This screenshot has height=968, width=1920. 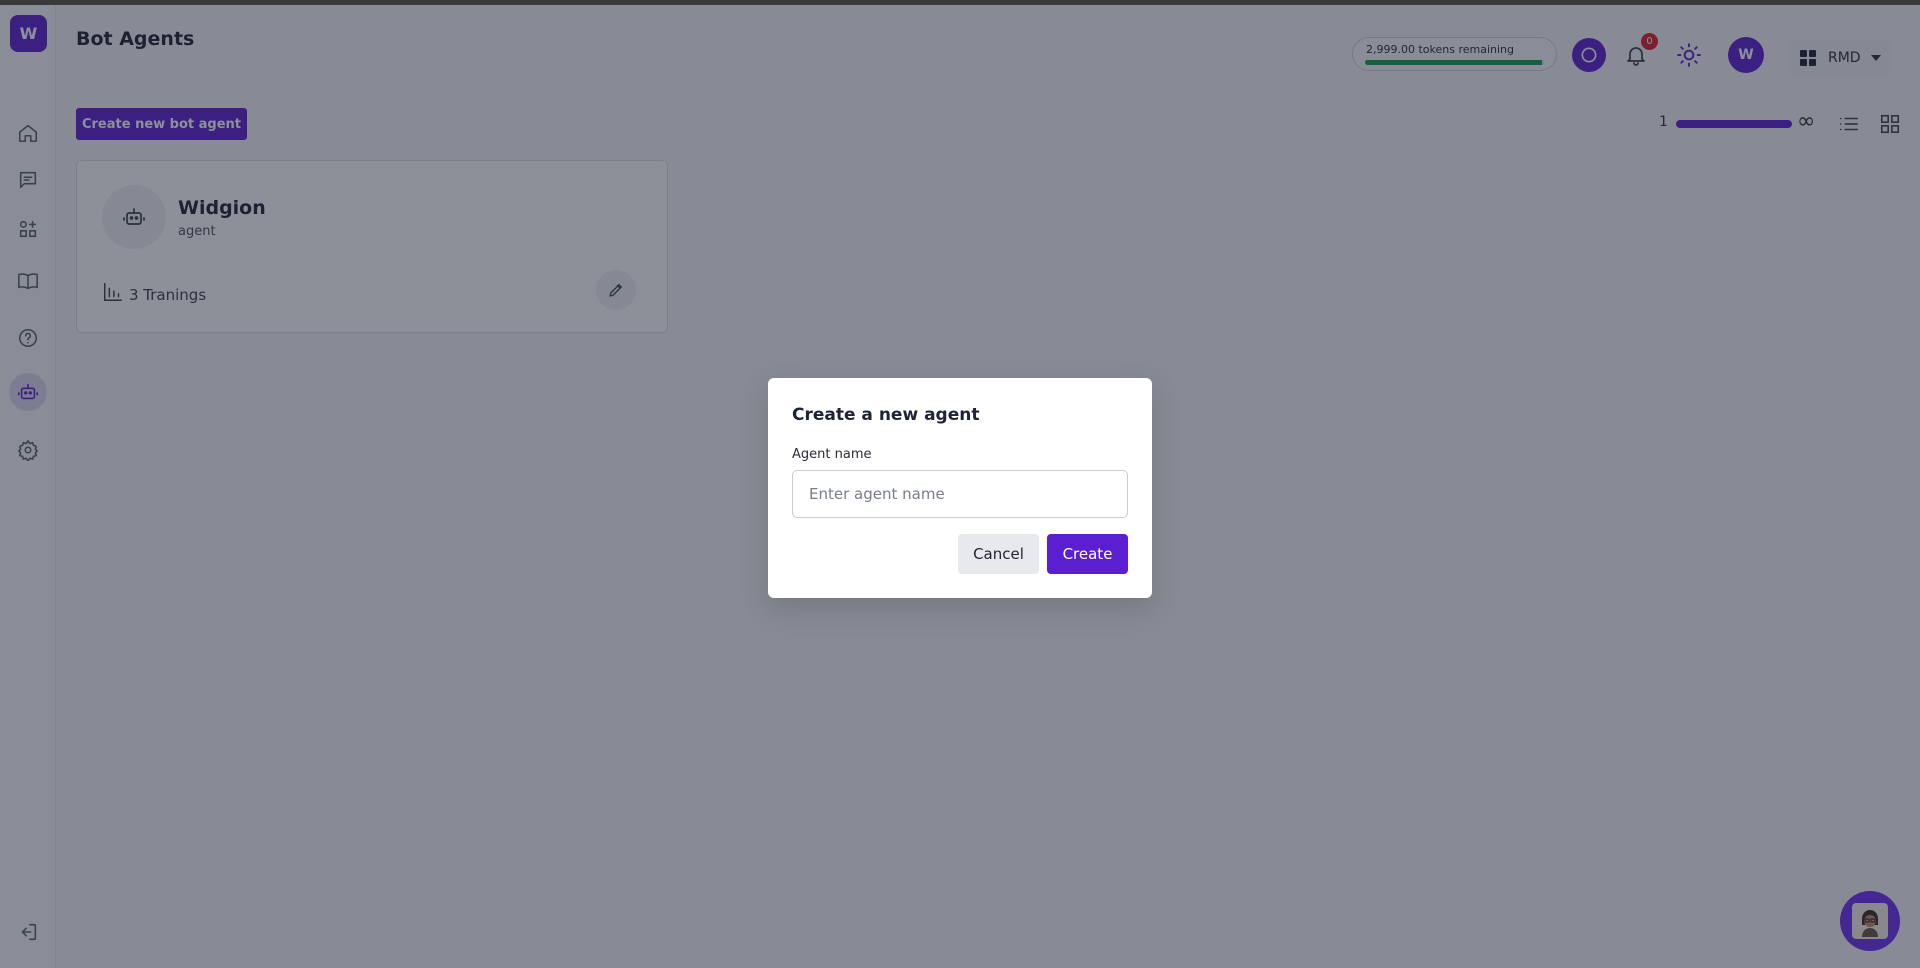 I want to click on cancel-button: Cancel, so click(x=998, y=554).